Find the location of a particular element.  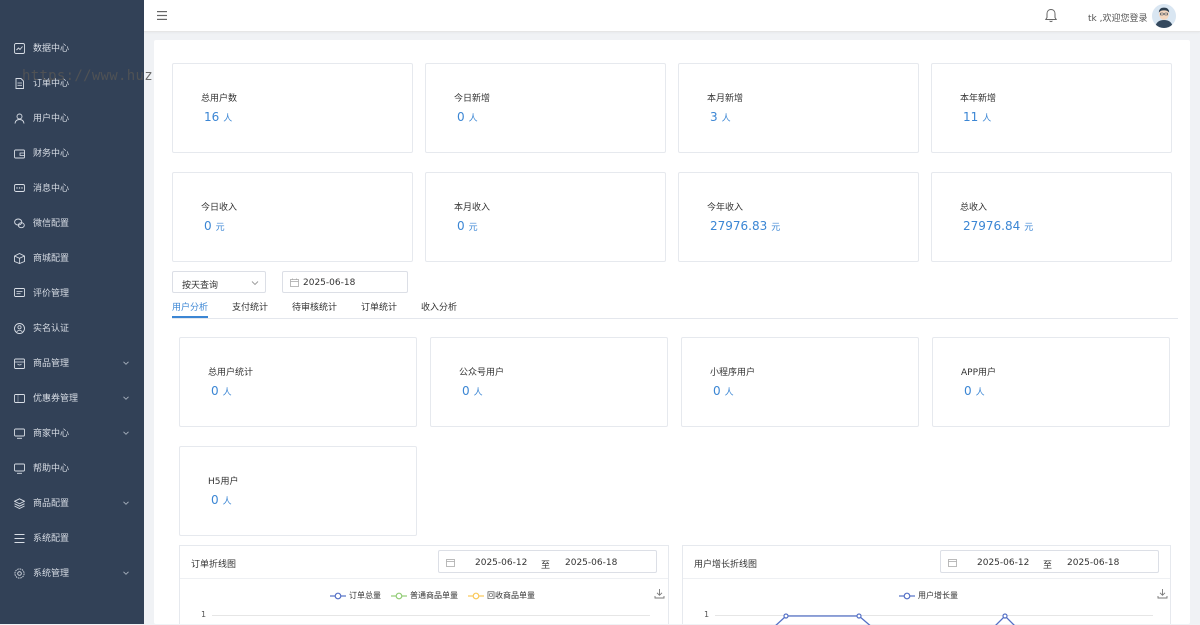

stat-card-month-new: 本月新增 3人 is located at coordinates (798, 108).